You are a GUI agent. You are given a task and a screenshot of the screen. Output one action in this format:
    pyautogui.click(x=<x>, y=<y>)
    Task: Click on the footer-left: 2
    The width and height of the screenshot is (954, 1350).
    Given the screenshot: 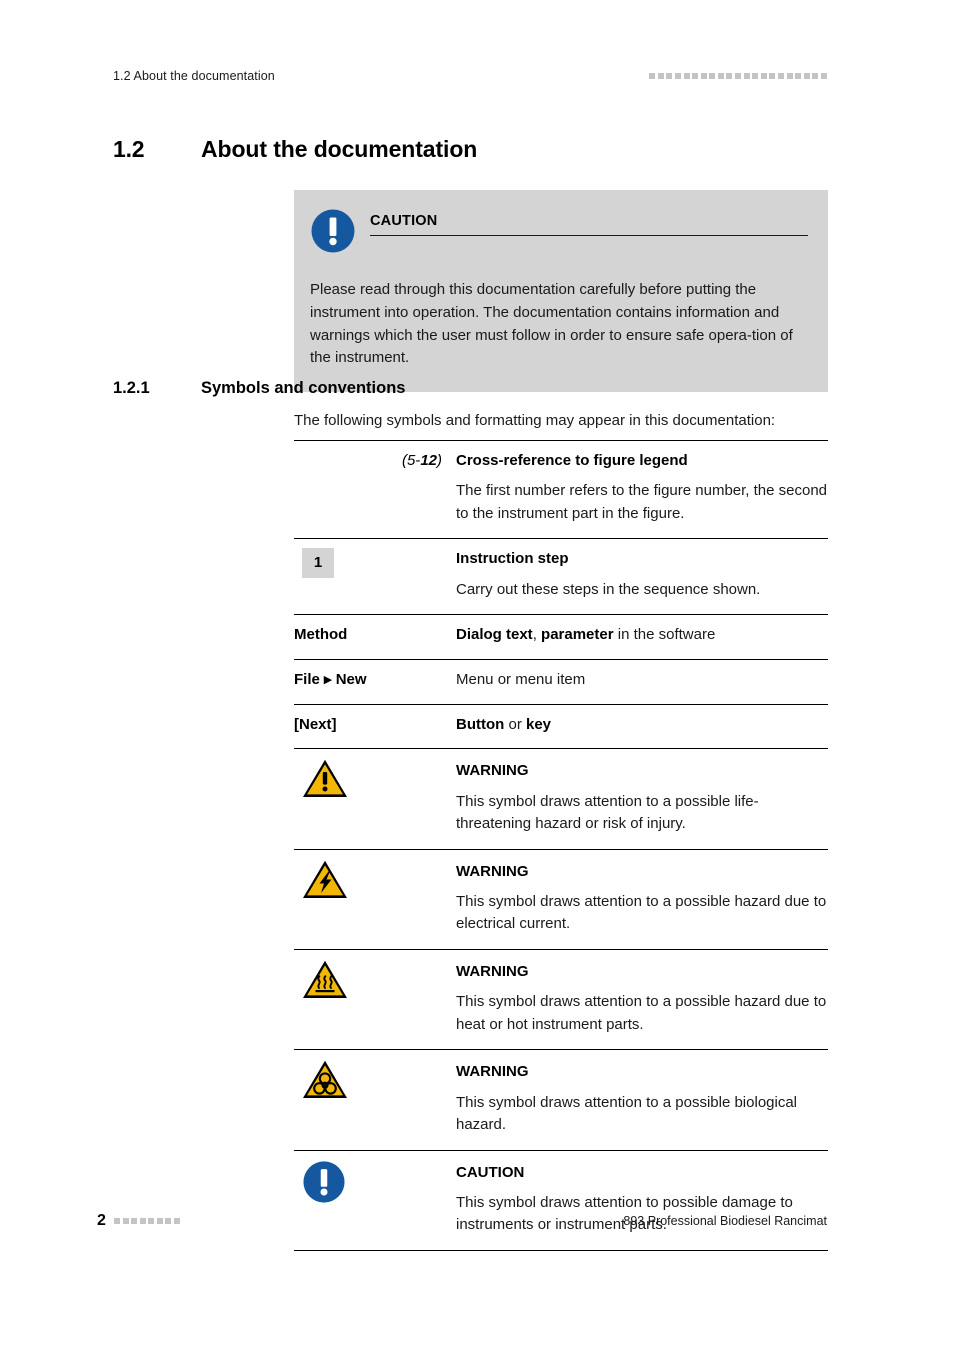 What is the action you would take?
    pyautogui.click(x=139, y=1221)
    